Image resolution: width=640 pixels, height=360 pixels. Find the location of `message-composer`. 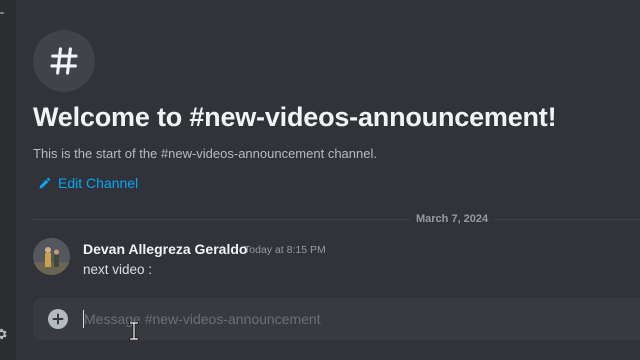

message-composer is located at coordinates (336, 319).